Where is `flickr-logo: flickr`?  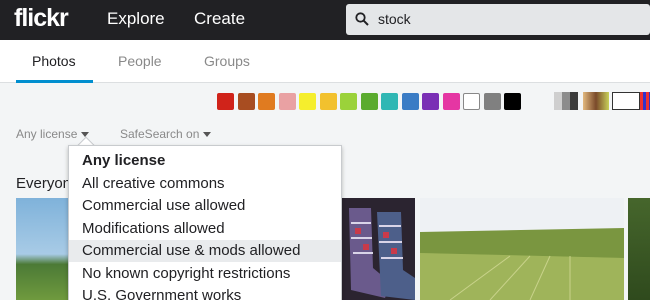
flickr-logo: flickr is located at coordinates (41, 18).